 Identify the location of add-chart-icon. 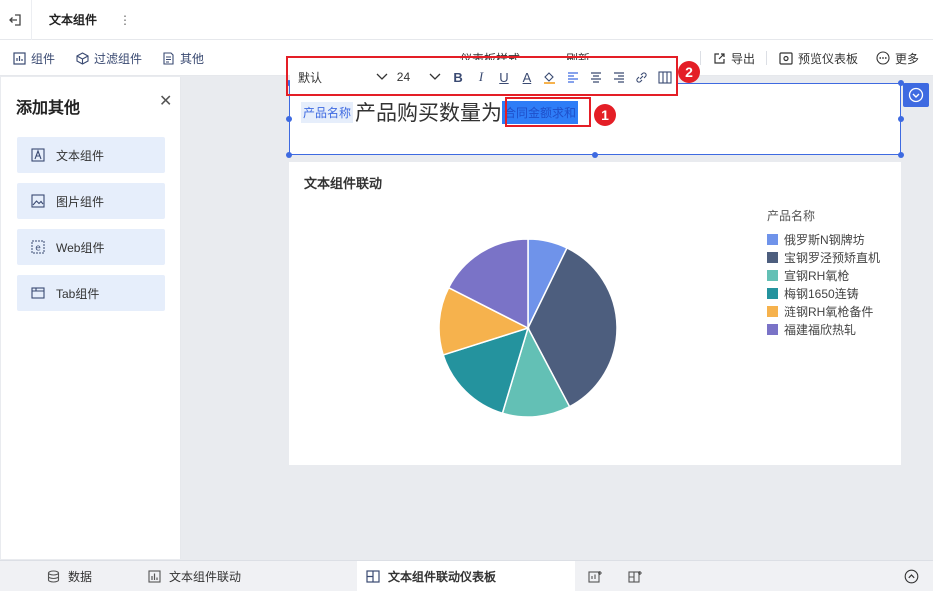
(595, 576).